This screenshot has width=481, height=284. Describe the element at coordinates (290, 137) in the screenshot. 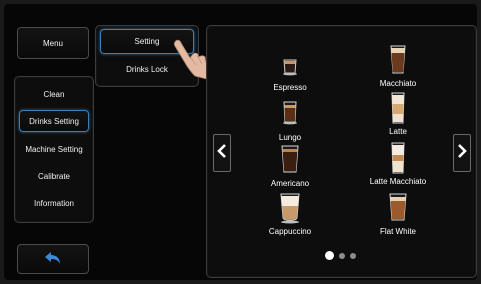

I see `drink-name: Lungo` at that location.